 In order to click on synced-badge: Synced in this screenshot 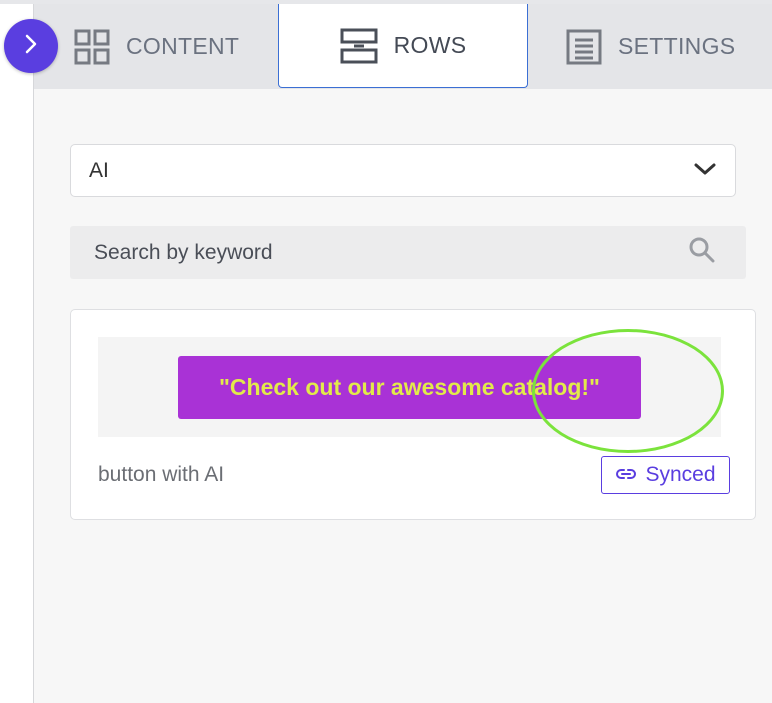, I will do `click(665, 475)`.